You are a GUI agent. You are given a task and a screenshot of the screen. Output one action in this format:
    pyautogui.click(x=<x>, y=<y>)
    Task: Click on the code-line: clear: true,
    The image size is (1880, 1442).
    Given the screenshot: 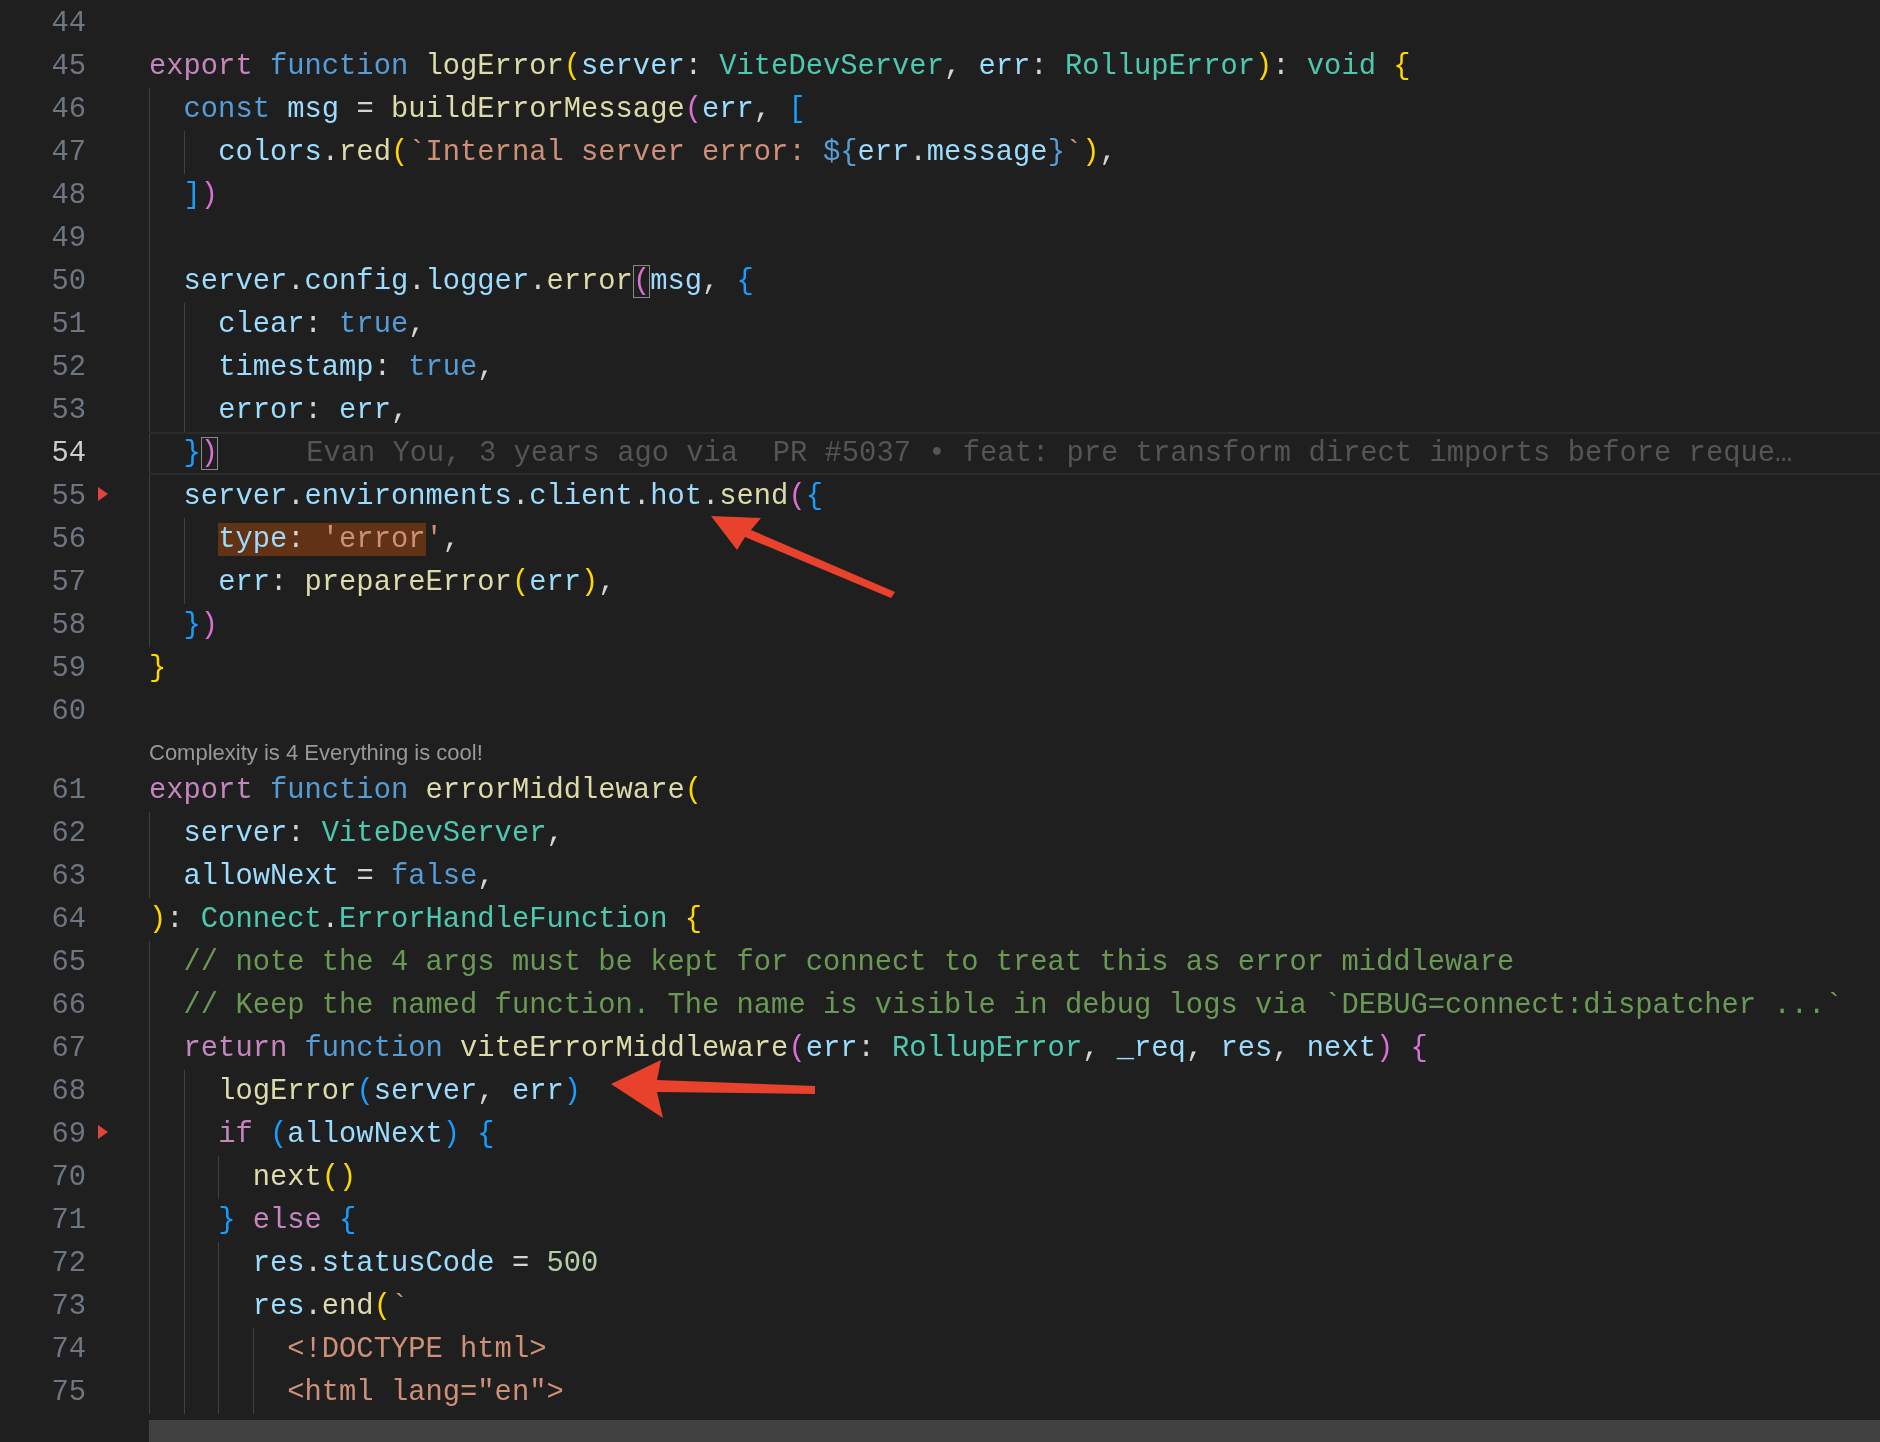 What is the action you would take?
    pyautogui.click(x=321, y=324)
    